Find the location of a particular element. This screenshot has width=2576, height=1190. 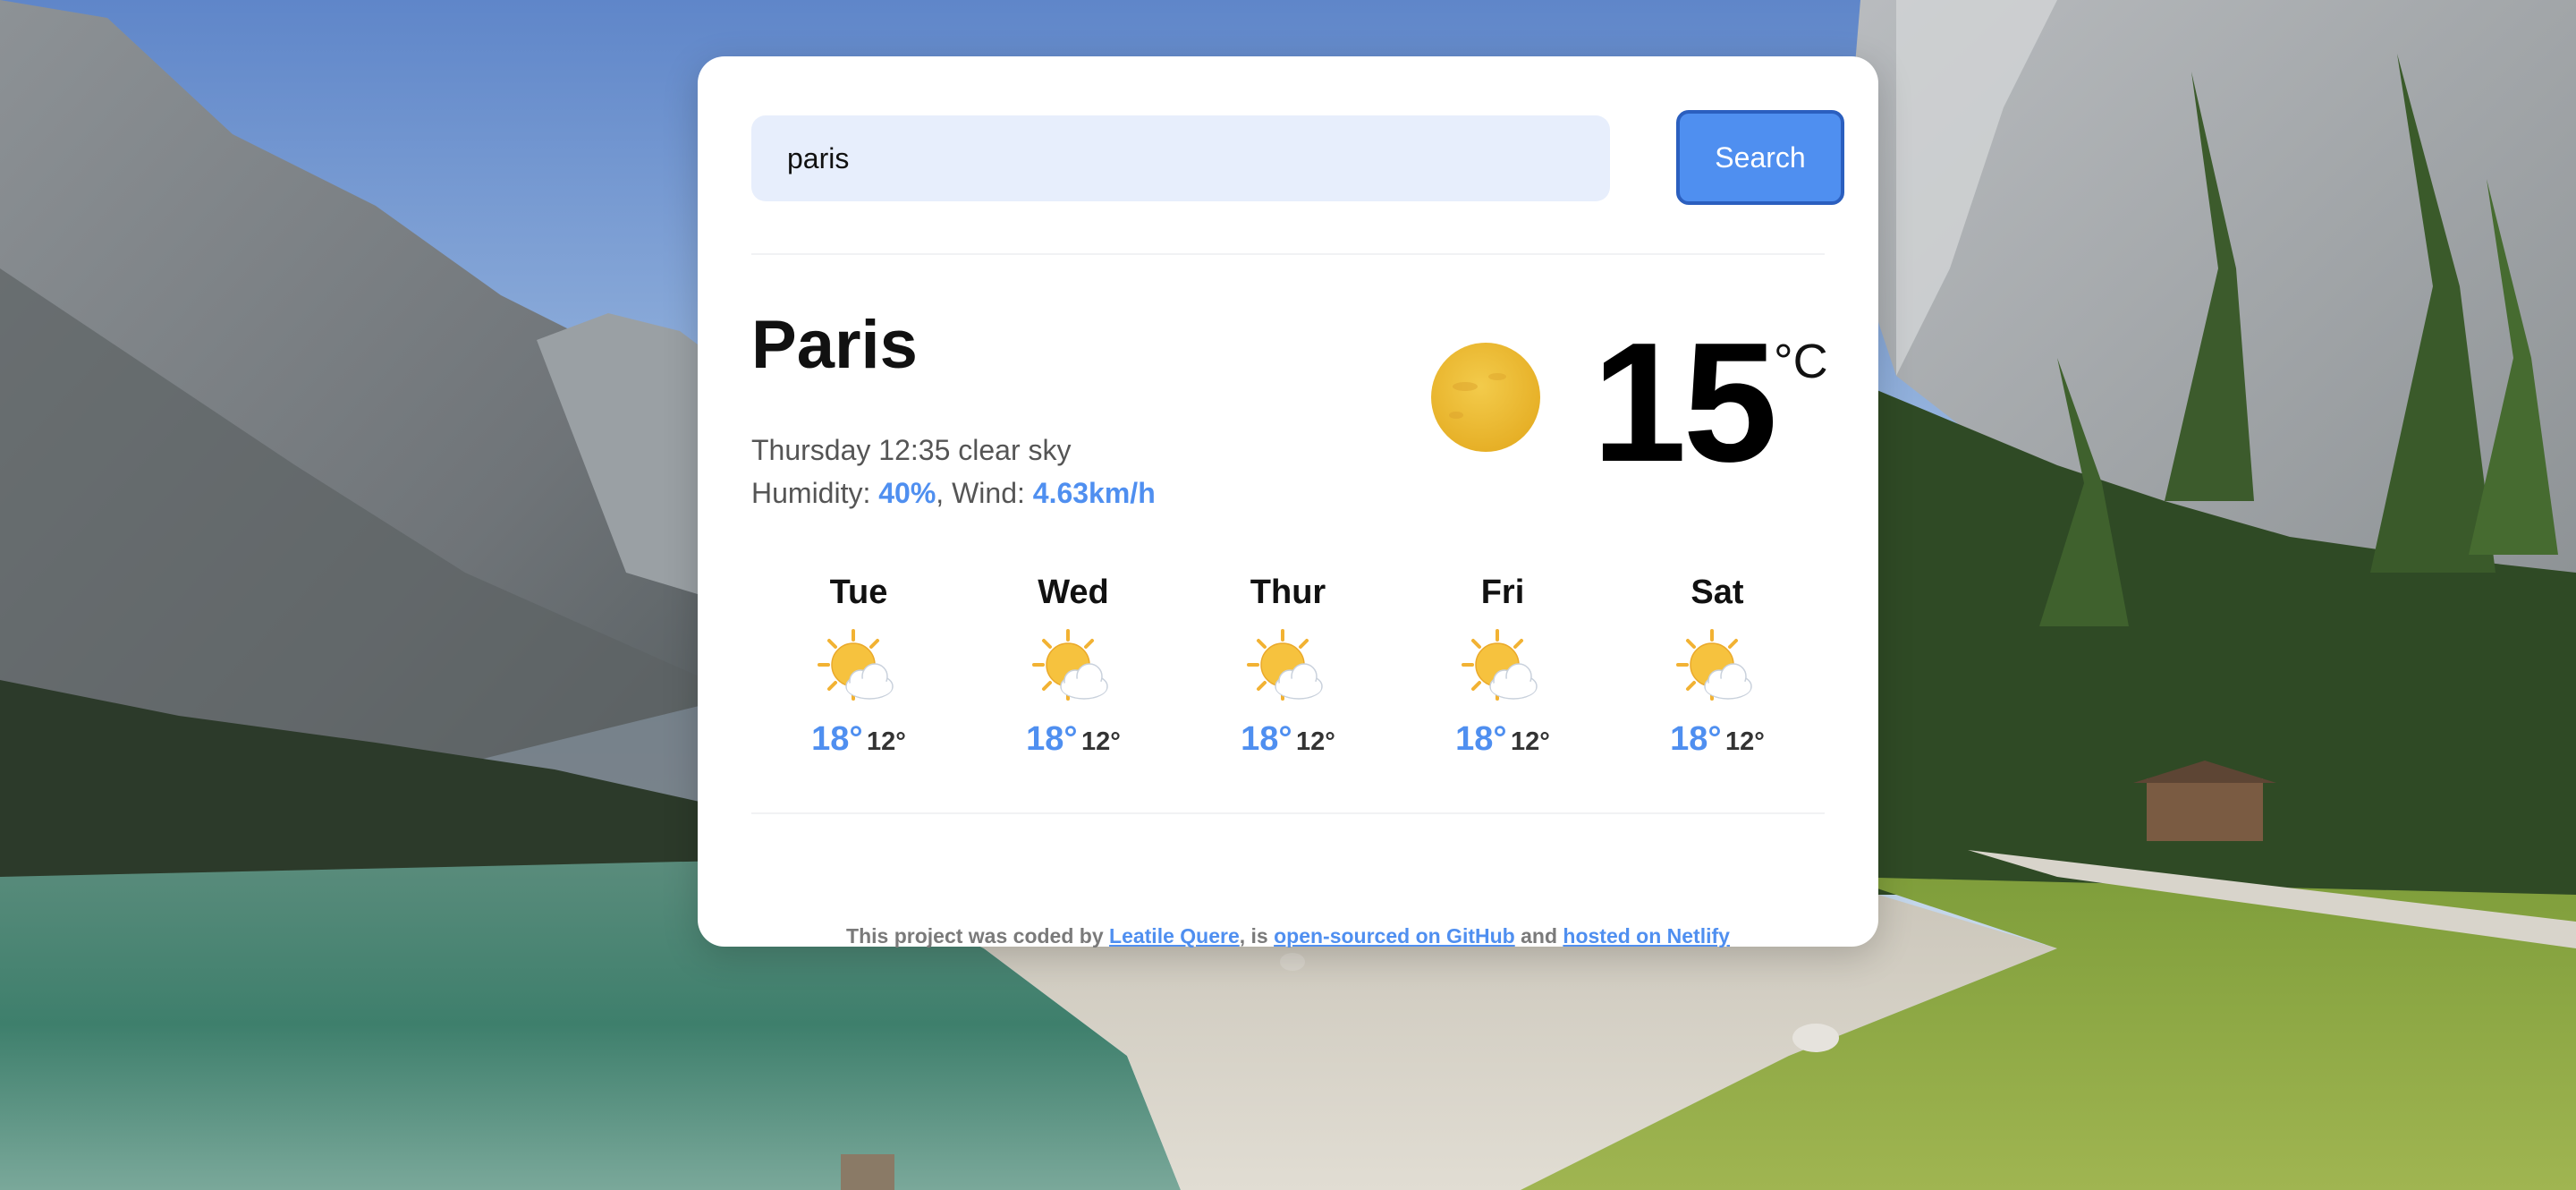

forecast-day-name: Wed is located at coordinates (1073, 592).